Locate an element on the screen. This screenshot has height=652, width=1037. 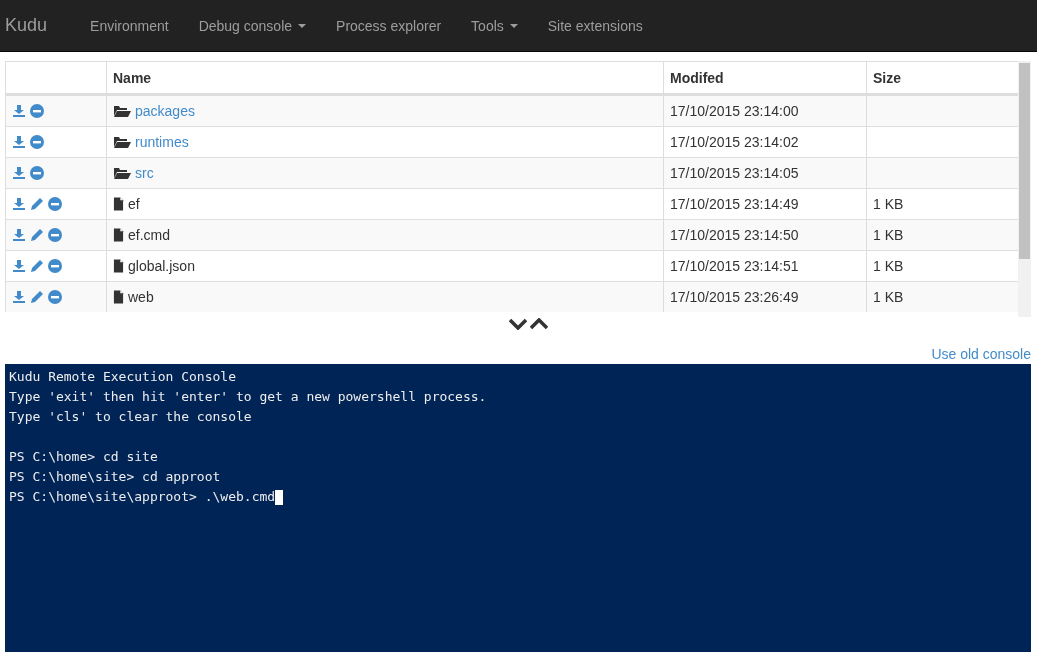
file-name: global.json is located at coordinates (161, 266).